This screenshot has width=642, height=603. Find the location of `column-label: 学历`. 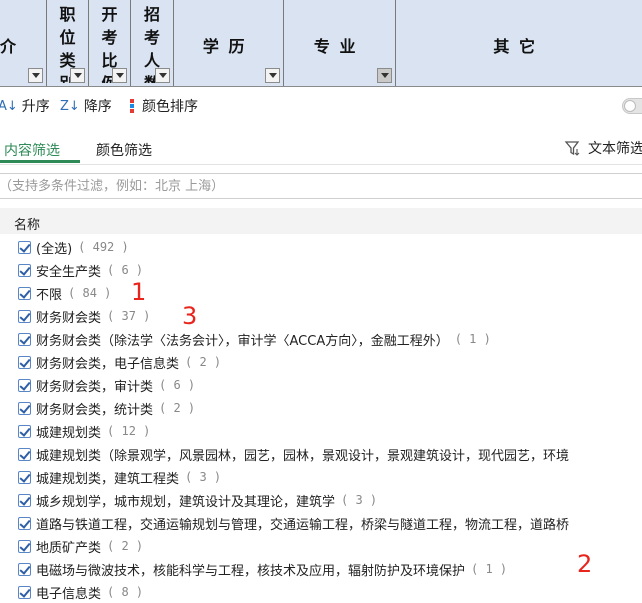

column-label: 学历 is located at coordinates (228, 46).